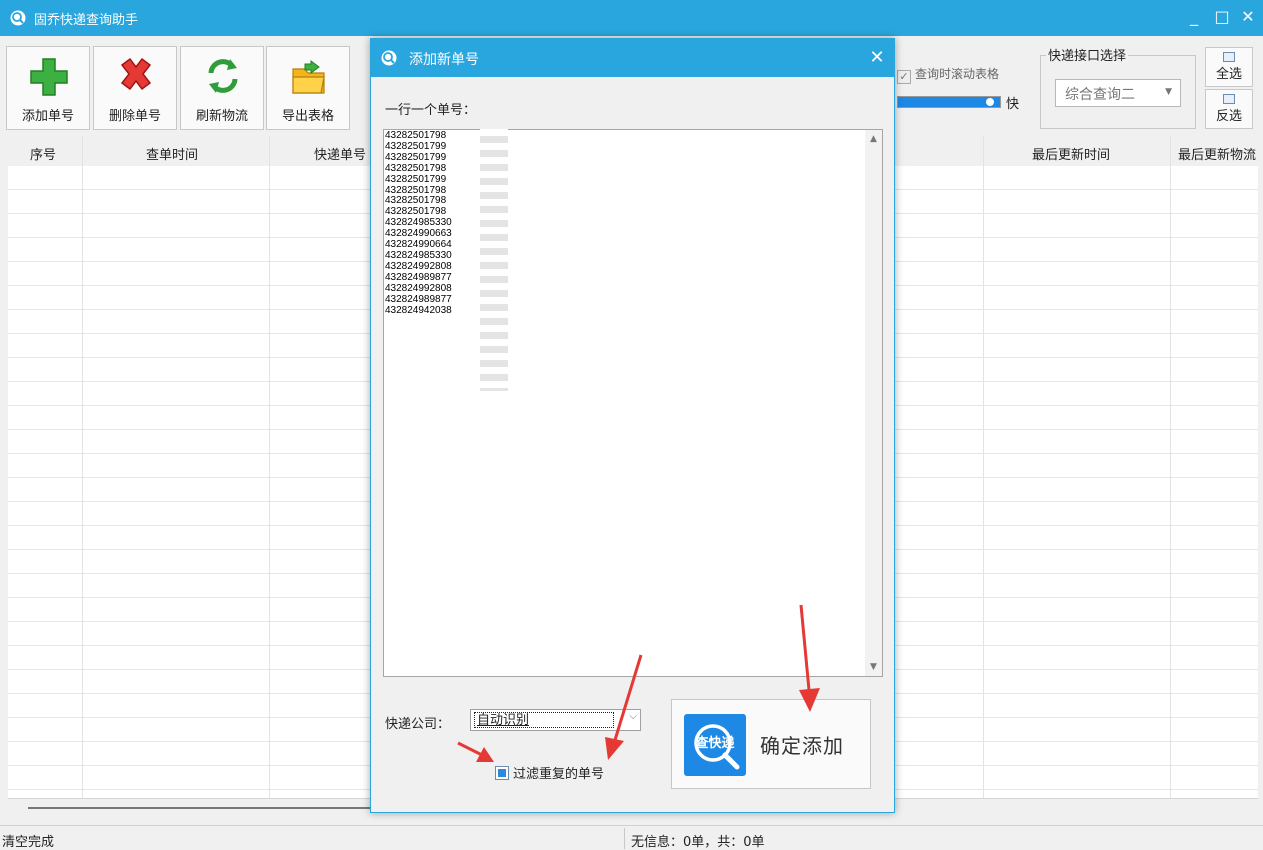 The height and width of the screenshot is (850, 1263). I want to click on select-all-icon, so click(1229, 57).